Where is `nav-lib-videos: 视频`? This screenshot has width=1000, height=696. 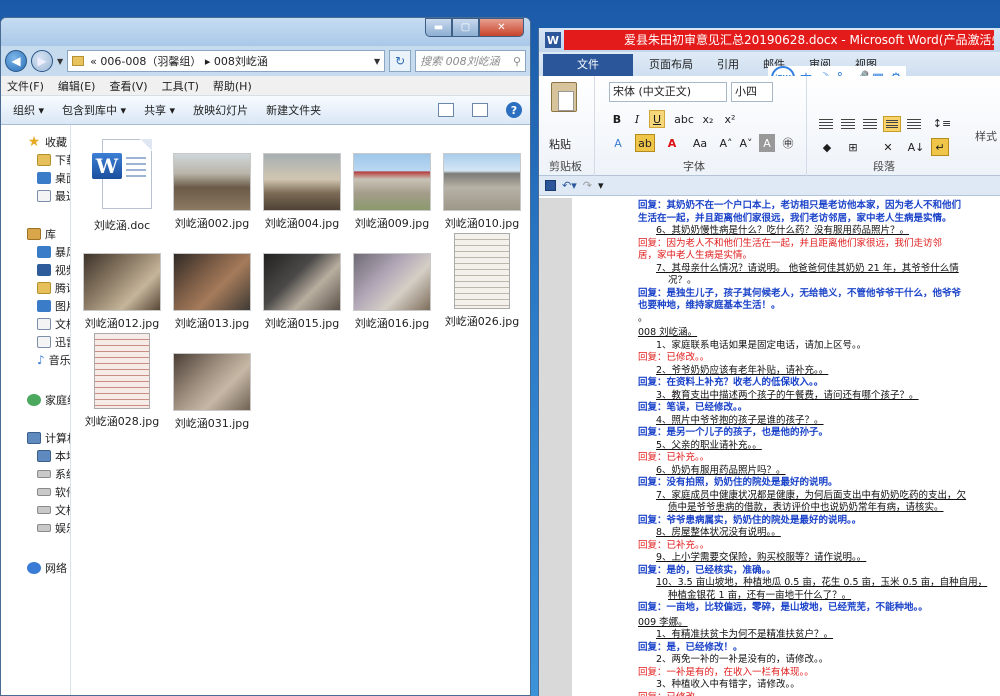 nav-lib-videos: 视频 is located at coordinates (35, 270).